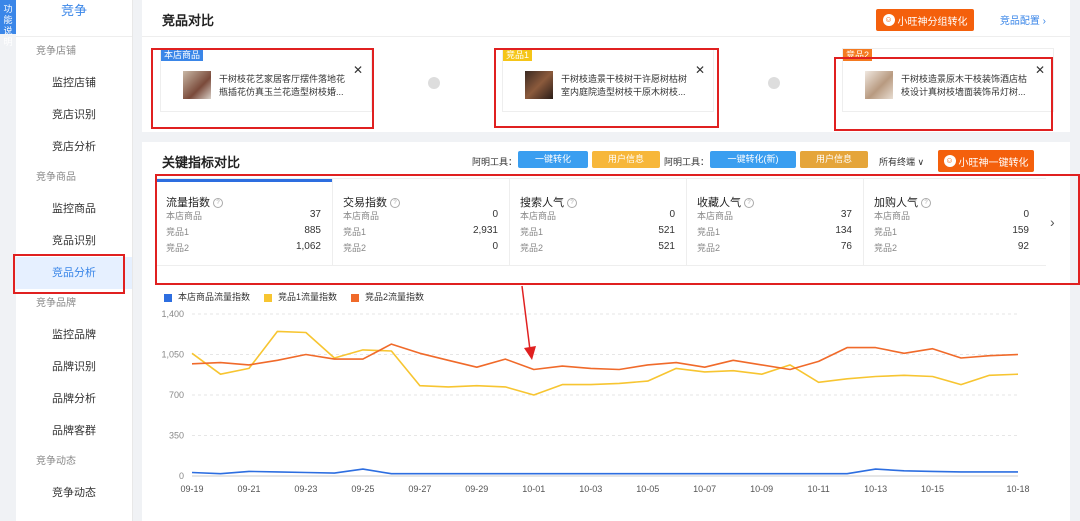 The image size is (1080, 521). I want to click on user-info-button: 用户信息, so click(626, 159).